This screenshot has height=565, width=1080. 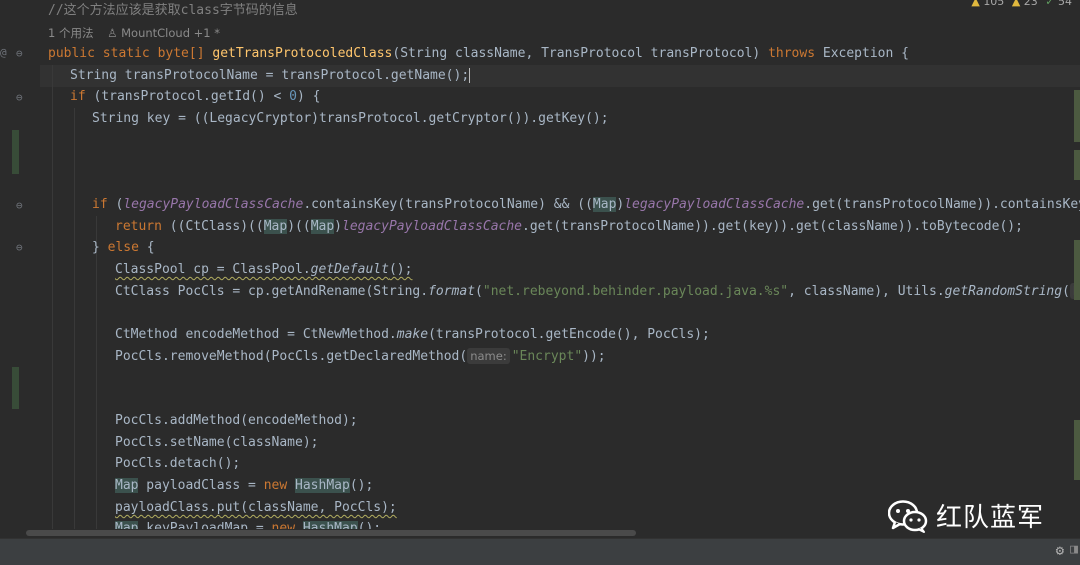 What do you see at coordinates (178, 463) in the screenshot?
I see `code-line: PocCls.detach();` at bounding box center [178, 463].